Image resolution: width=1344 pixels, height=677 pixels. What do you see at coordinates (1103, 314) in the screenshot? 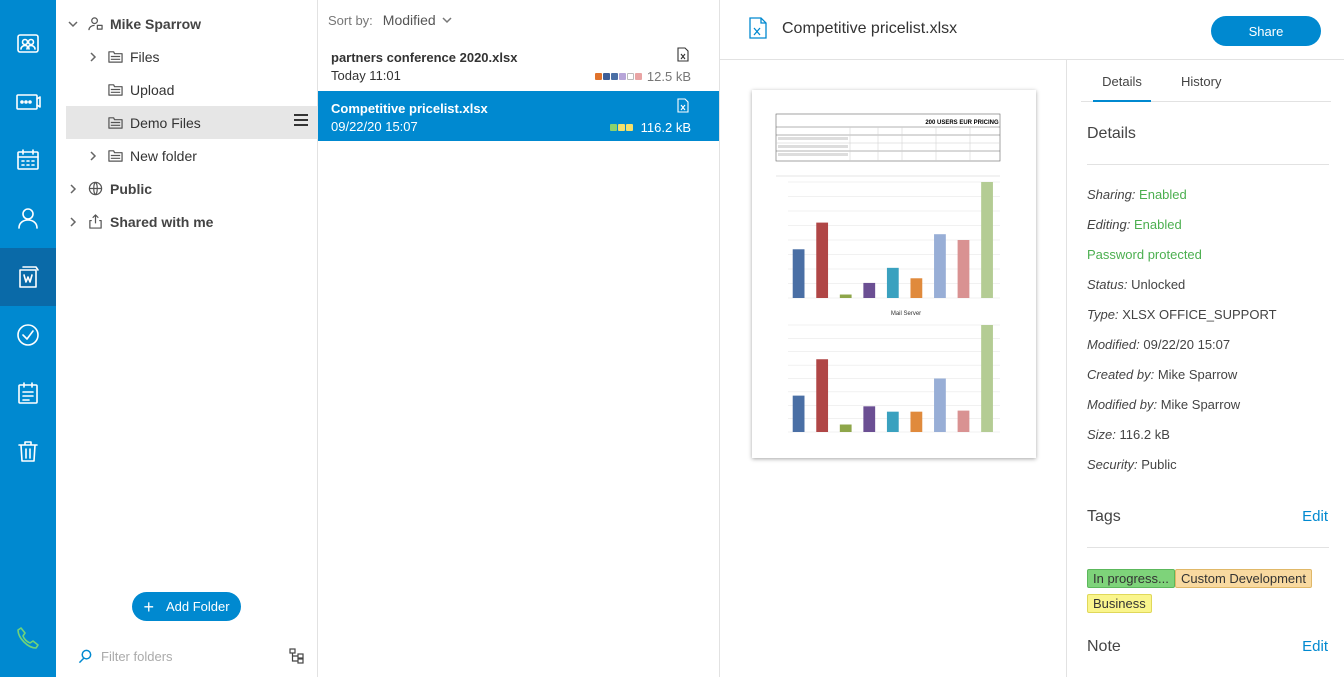
I see `property-key: Type:` at bounding box center [1103, 314].